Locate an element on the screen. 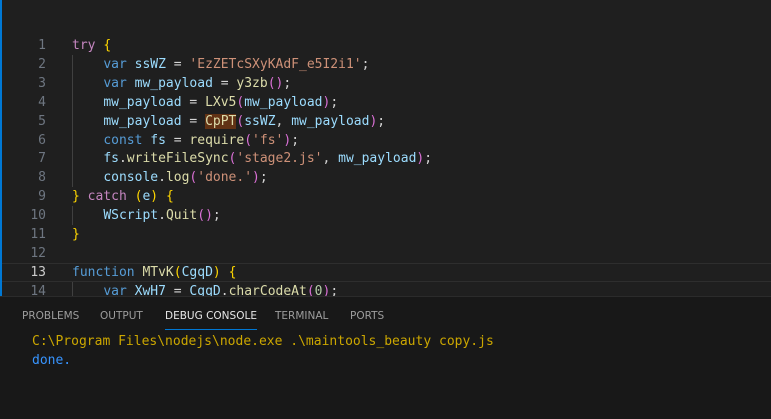  code-token: XwH7 is located at coordinates (150, 289).